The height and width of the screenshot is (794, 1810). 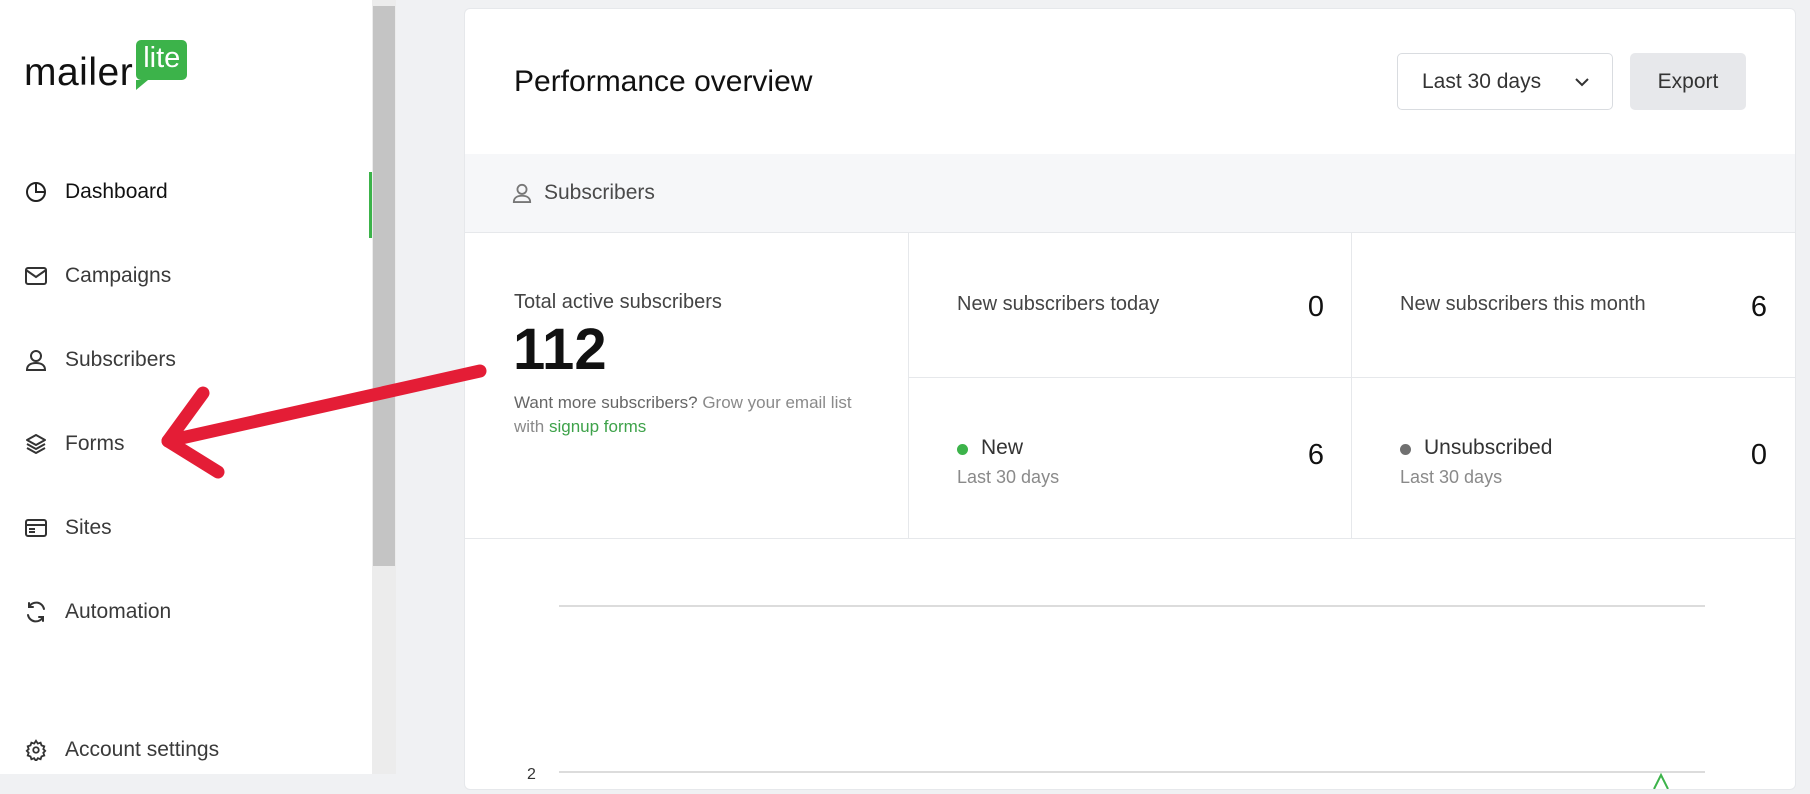 I want to click on logo-badge: lite, so click(x=162, y=65).